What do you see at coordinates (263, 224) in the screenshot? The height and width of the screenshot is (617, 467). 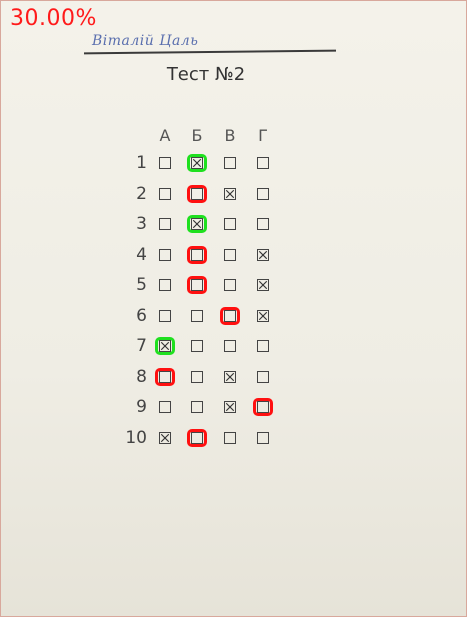 I see `answer-box-q3-g` at bounding box center [263, 224].